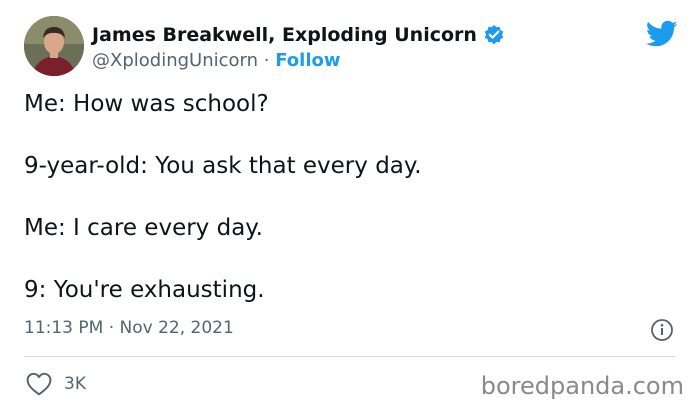 The image size is (700, 410). I want to click on watermark: boredpanda.com, so click(582, 386).